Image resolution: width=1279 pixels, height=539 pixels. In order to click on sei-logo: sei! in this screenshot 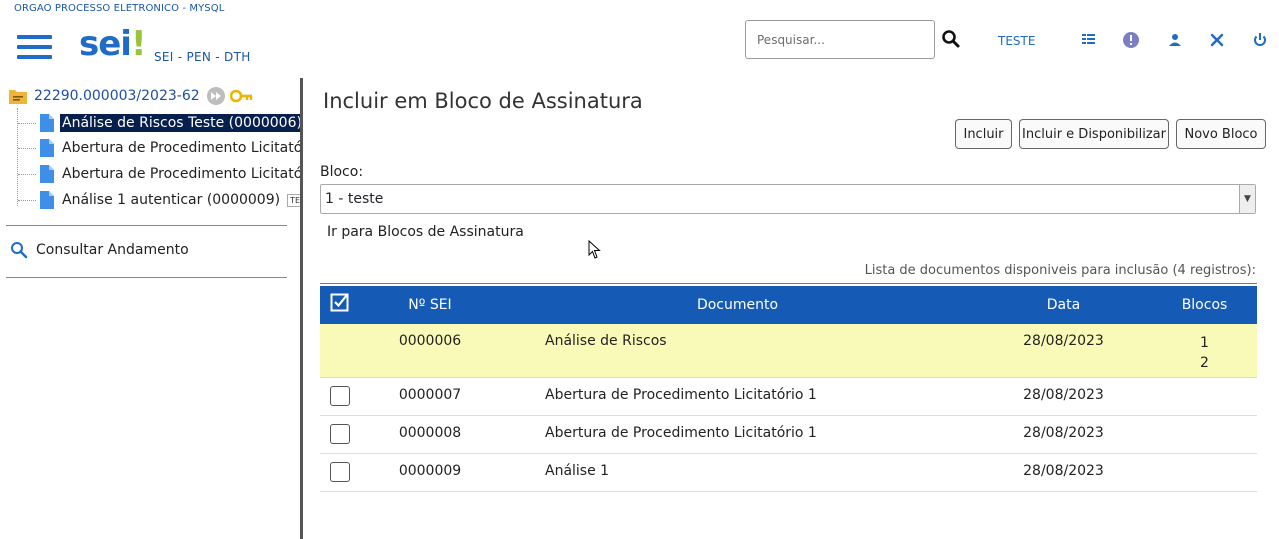, I will do `click(112, 44)`.